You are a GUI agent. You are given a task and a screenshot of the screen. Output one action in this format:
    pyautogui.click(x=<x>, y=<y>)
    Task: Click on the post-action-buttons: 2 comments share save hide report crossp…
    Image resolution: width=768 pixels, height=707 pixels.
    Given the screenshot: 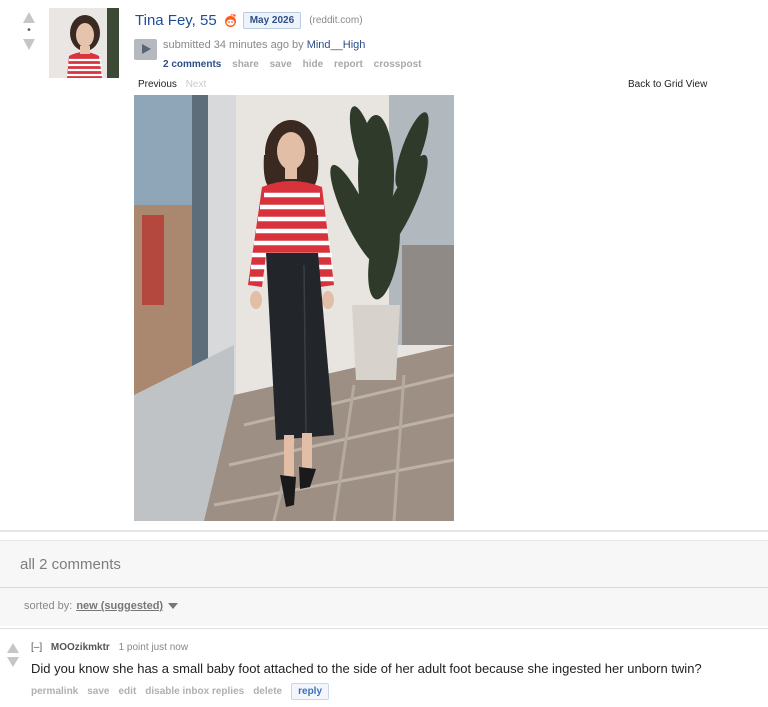 What is the action you would take?
    pyautogui.click(x=296, y=64)
    